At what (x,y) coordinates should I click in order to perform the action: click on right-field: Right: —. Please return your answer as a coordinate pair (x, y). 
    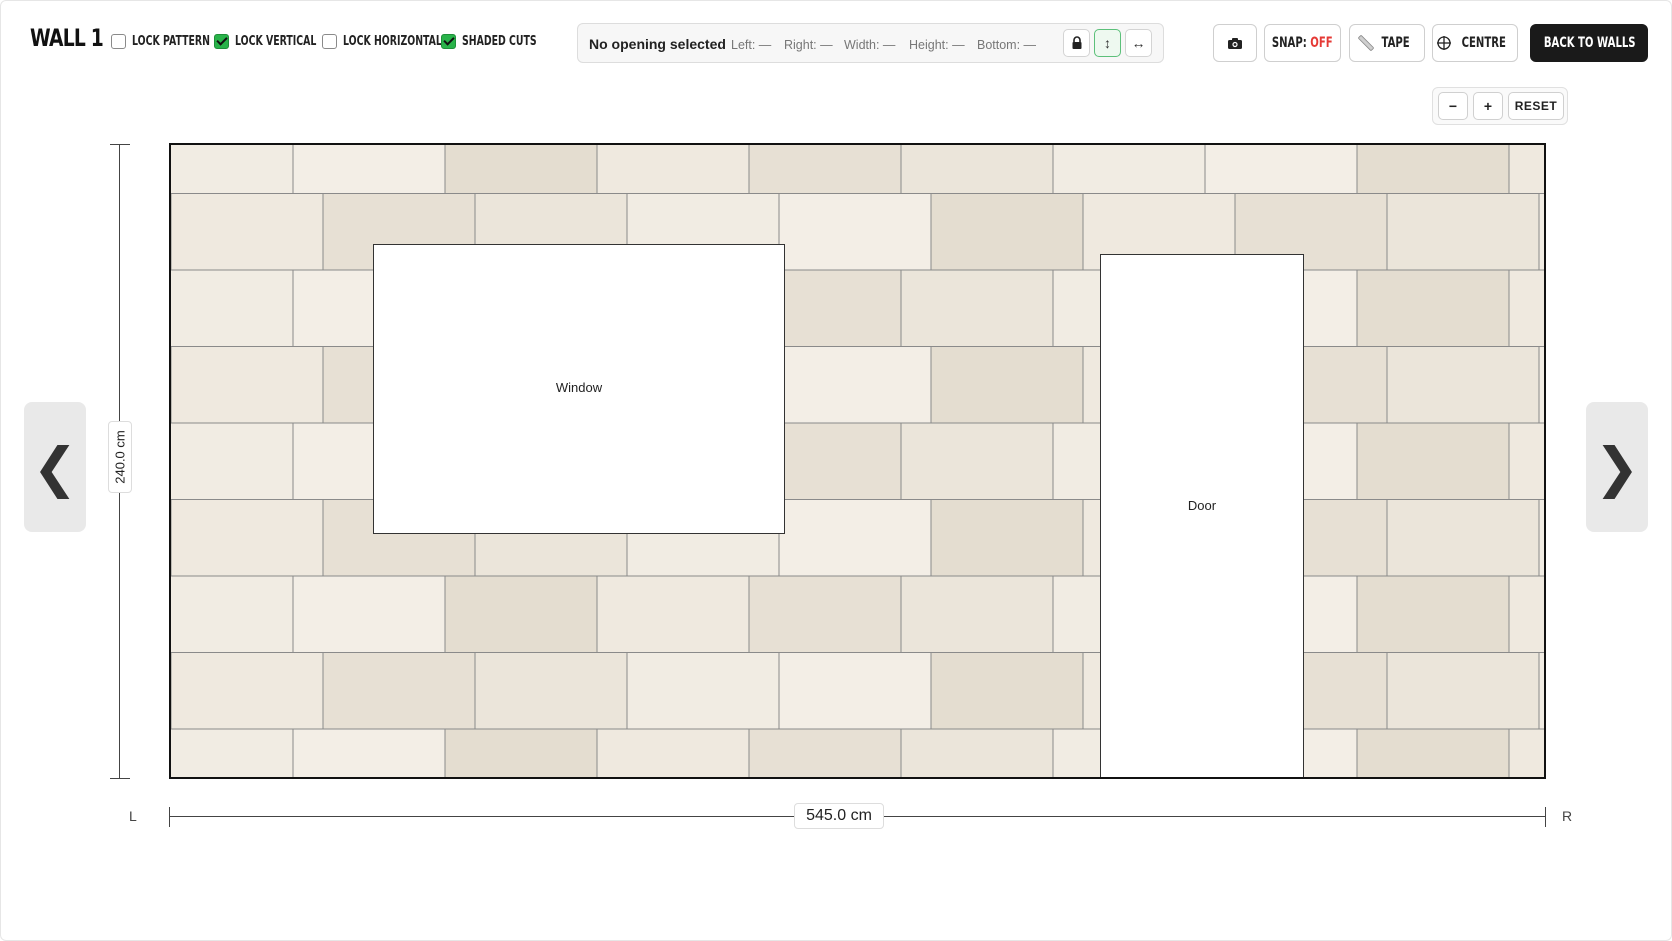
    Looking at the image, I should click on (808, 45).